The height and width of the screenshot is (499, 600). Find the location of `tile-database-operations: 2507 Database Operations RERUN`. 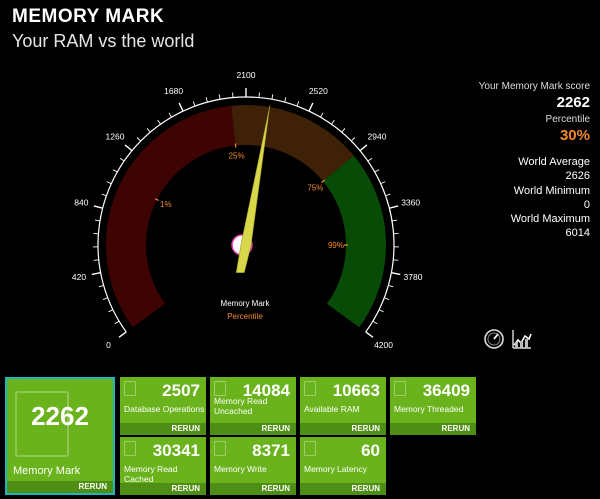

tile-database-operations: 2507 Database Operations RERUN is located at coordinates (163, 406).